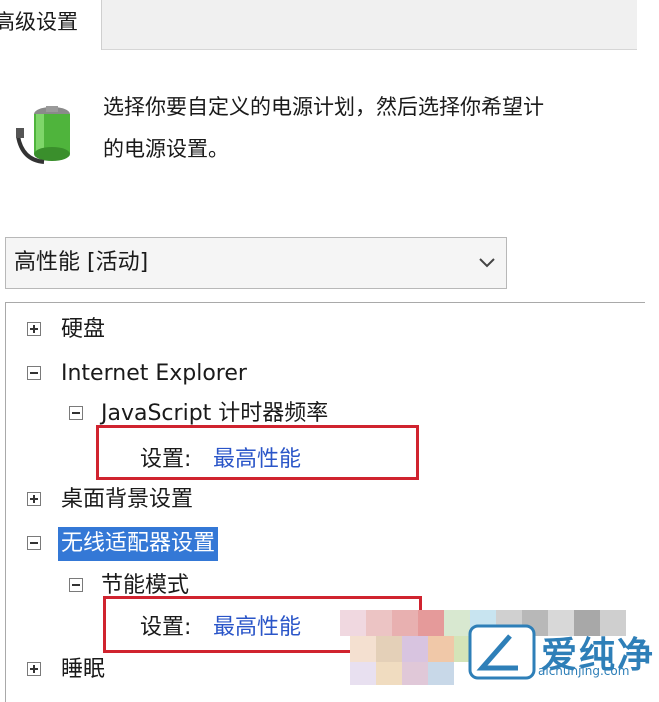 The height and width of the screenshot is (702, 659). Describe the element at coordinates (127, 499) in the screenshot. I see `tree-item-label: 桌面背景设置` at that location.